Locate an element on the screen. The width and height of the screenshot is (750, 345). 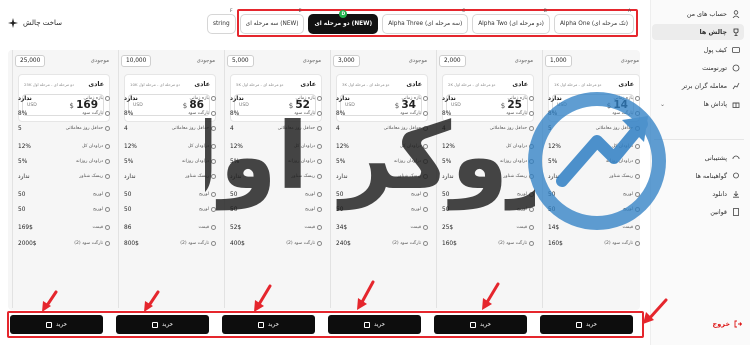
logout-button: خروج is located at coordinates (727, 324).